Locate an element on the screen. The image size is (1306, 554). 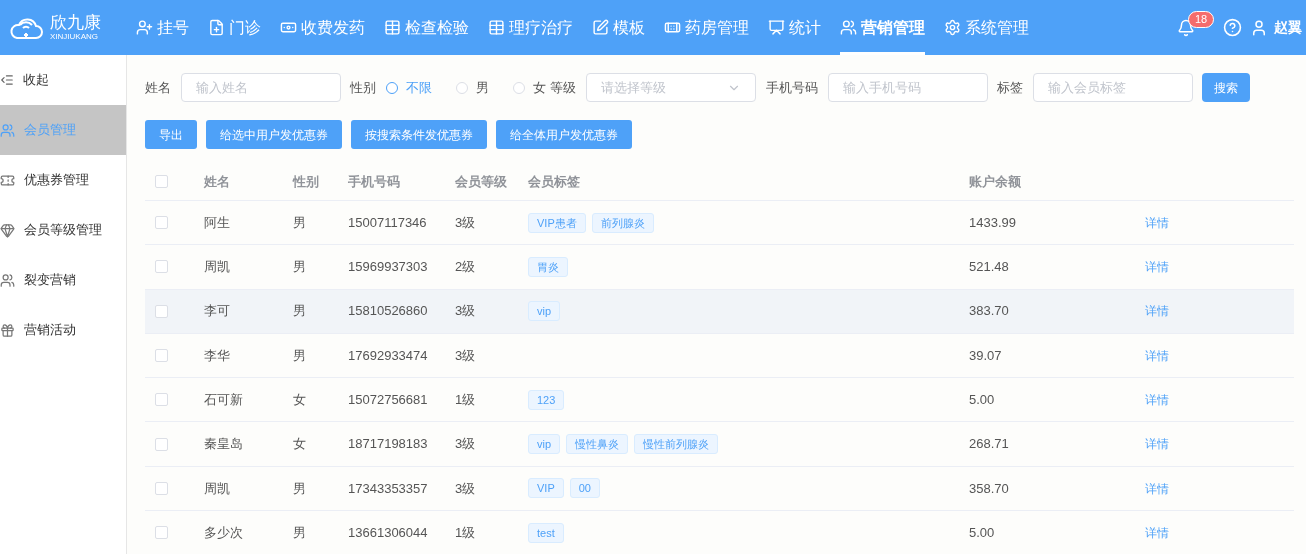
nav-tab: 药房管理 is located at coordinates (706, 27).